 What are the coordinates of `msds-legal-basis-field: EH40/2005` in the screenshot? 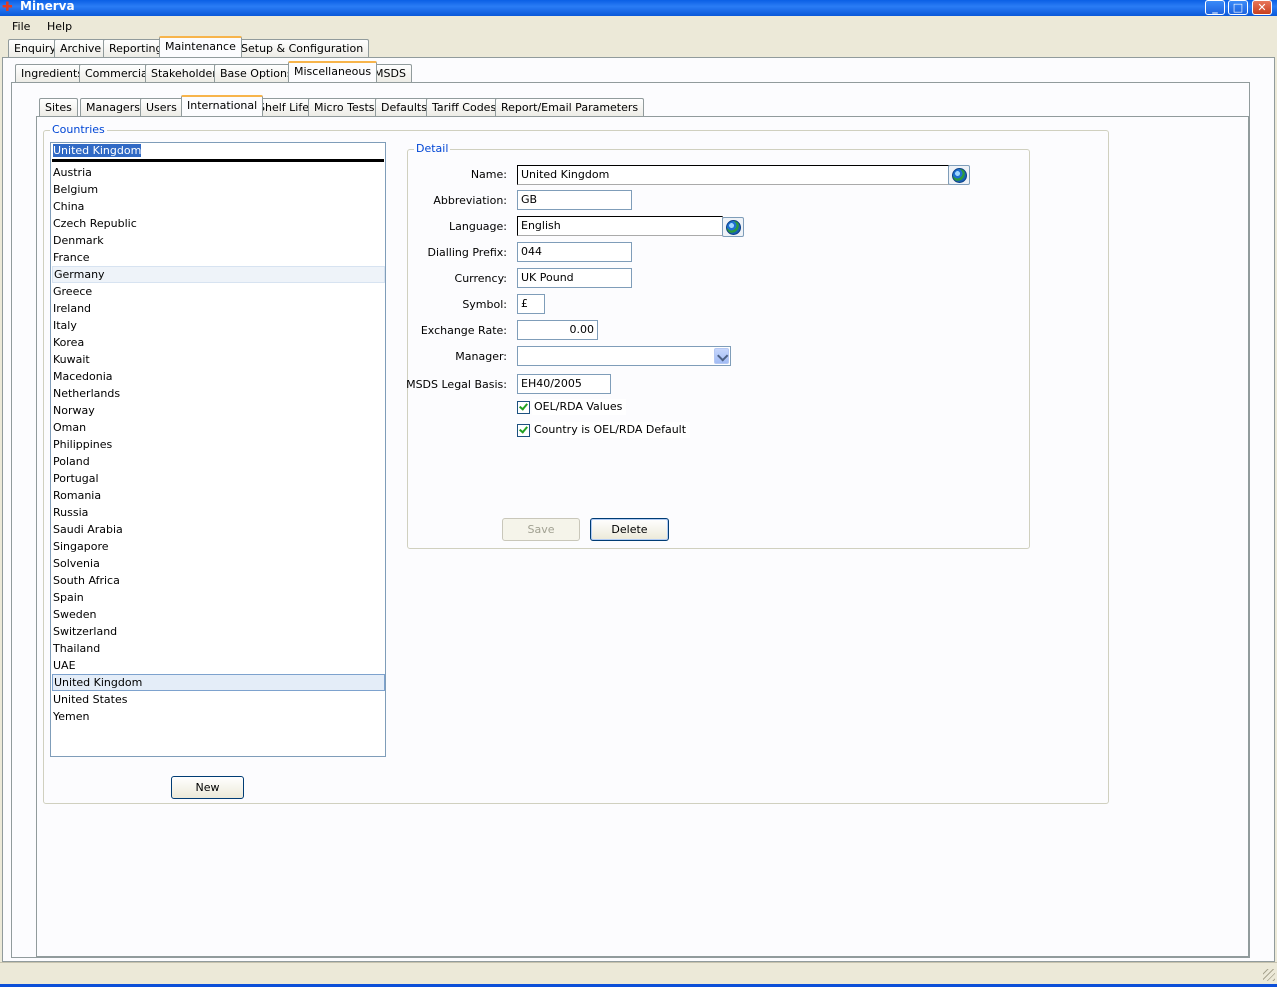 It's located at (564, 384).